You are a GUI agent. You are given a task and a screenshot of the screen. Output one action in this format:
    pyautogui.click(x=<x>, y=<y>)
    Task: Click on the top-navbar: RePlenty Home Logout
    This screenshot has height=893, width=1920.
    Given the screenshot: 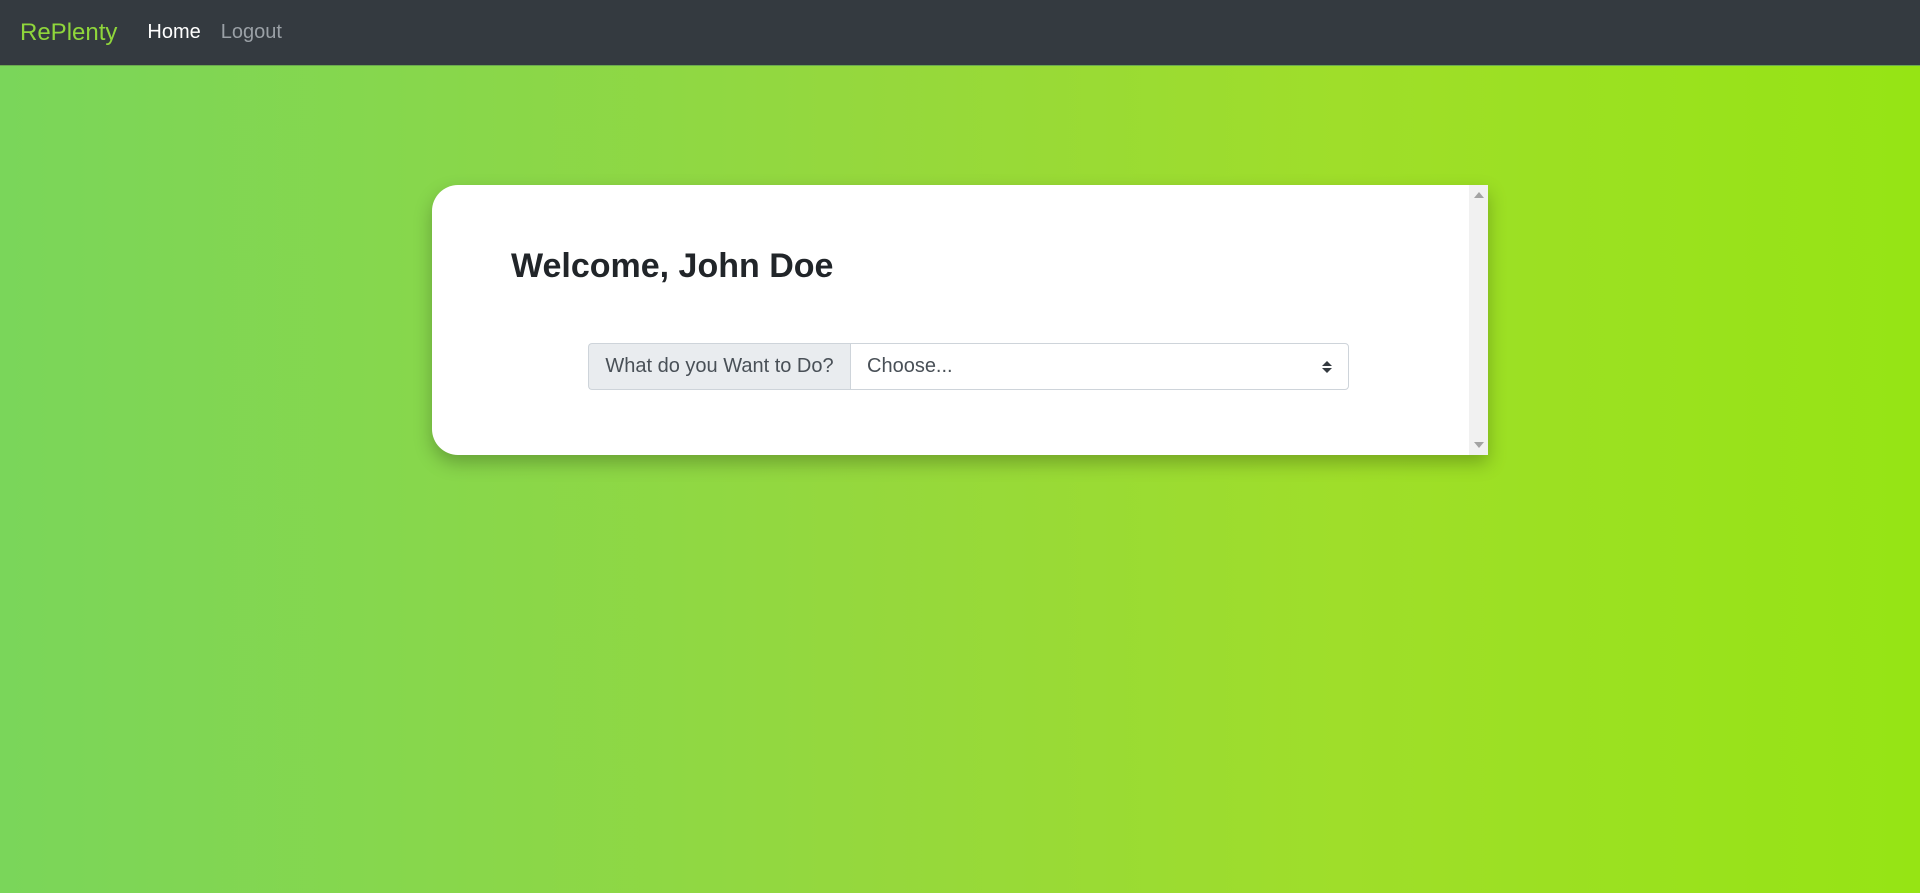 What is the action you would take?
    pyautogui.click(x=960, y=33)
    